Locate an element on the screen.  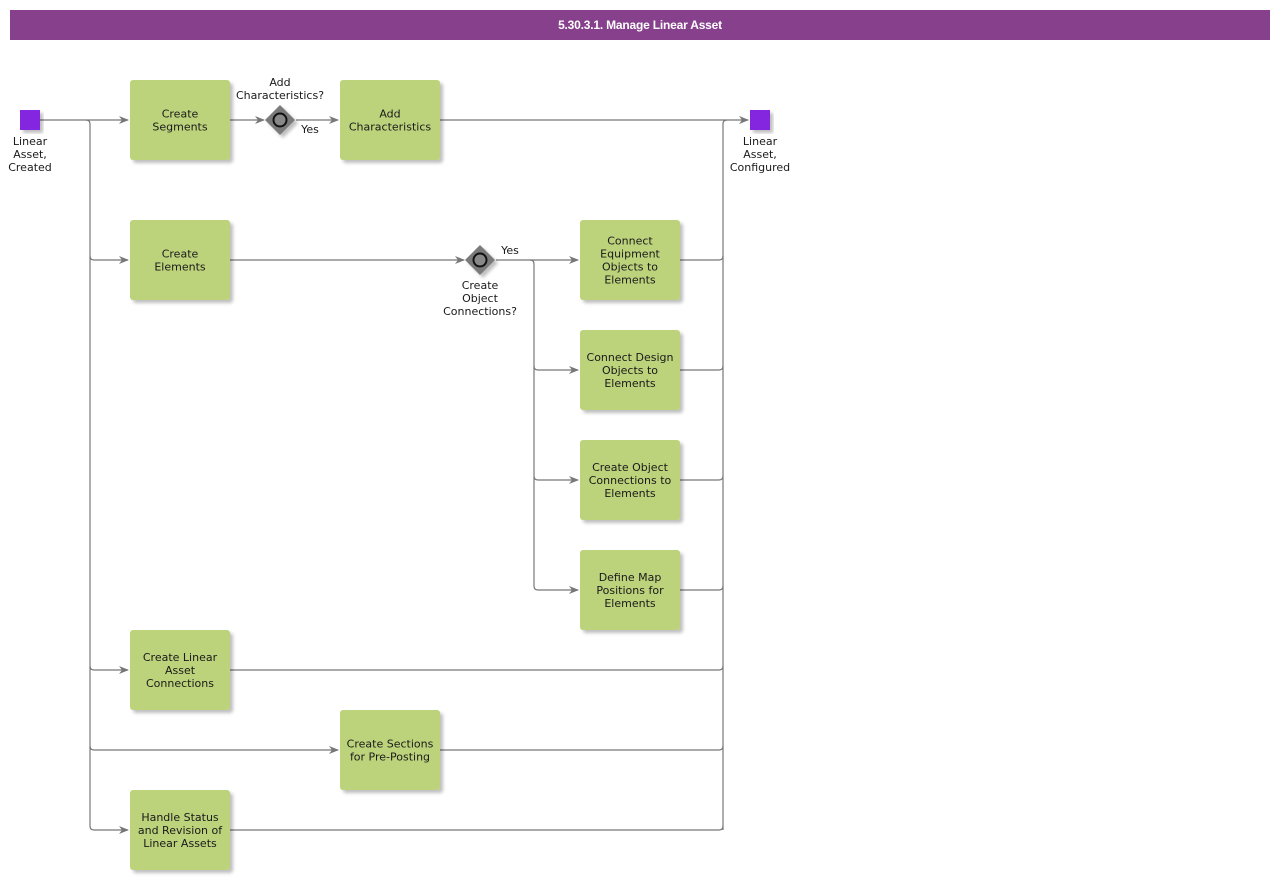
task-label: Handle Status is located at coordinates (180, 817).